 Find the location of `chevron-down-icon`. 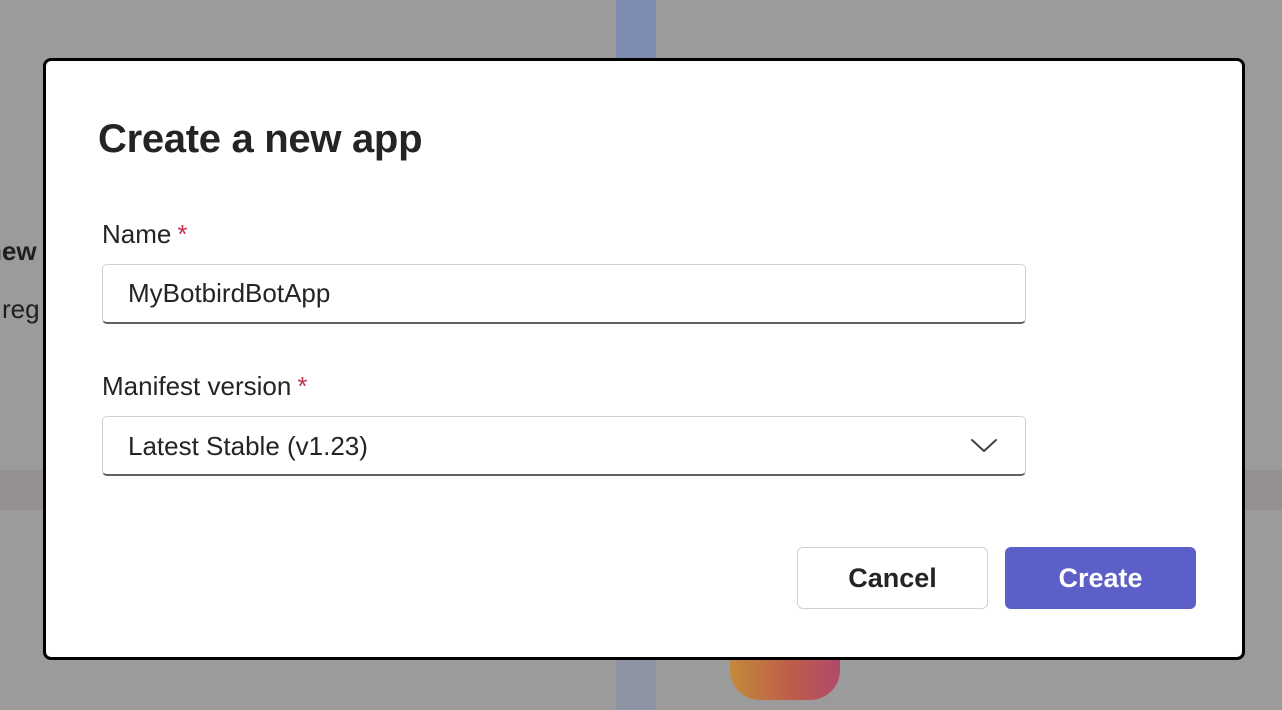

chevron-down-icon is located at coordinates (984, 445).